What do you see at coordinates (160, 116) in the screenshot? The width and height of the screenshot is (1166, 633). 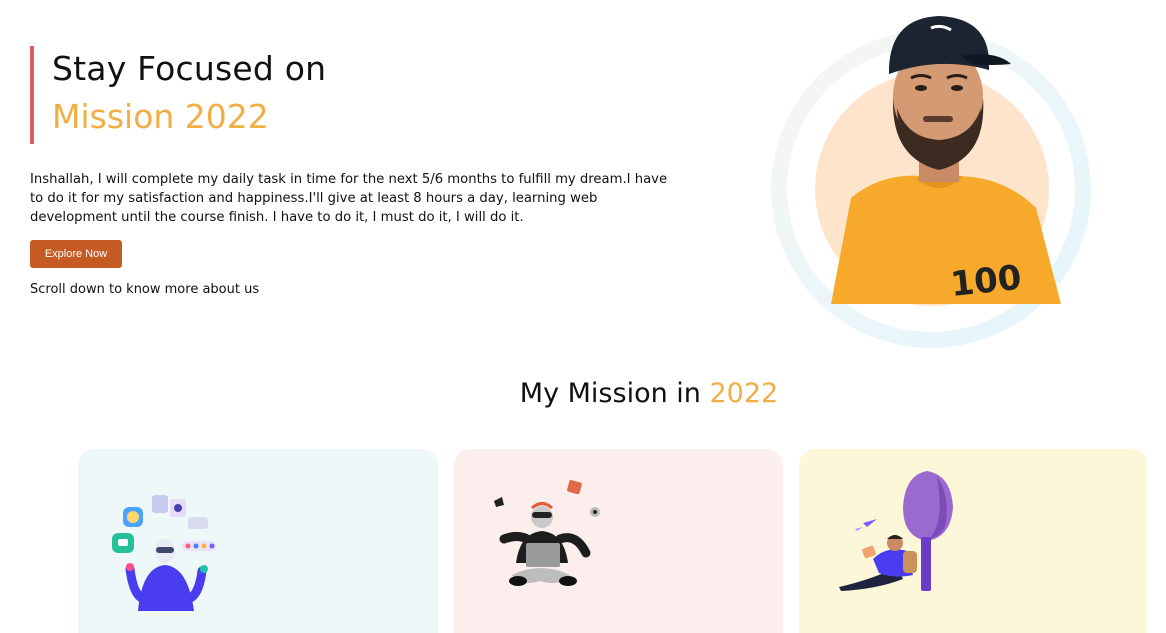 I see `hero-subtitle: Mission 2022` at bounding box center [160, 116].